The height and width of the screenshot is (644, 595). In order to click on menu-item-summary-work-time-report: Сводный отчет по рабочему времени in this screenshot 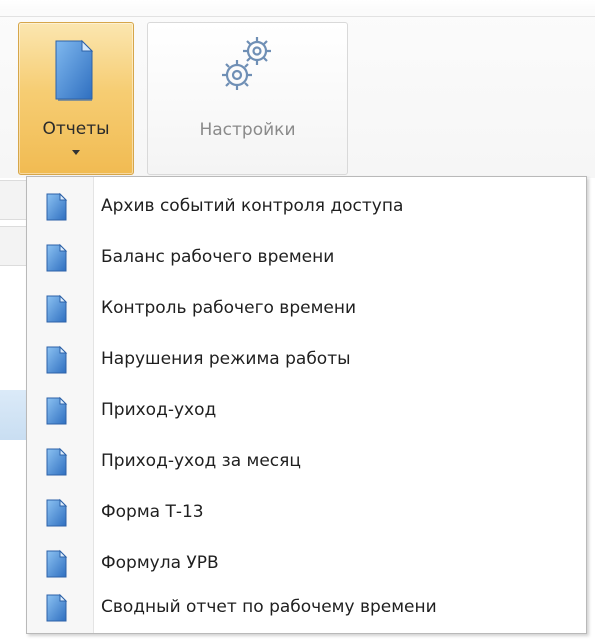, I will do `click(306, 607)`.